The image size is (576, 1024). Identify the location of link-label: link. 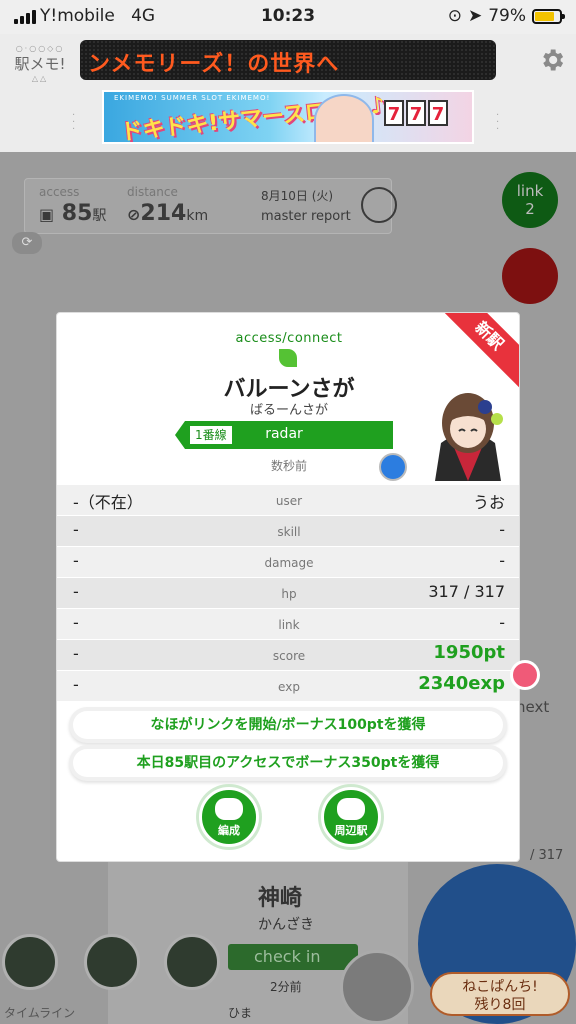
(530, 191).